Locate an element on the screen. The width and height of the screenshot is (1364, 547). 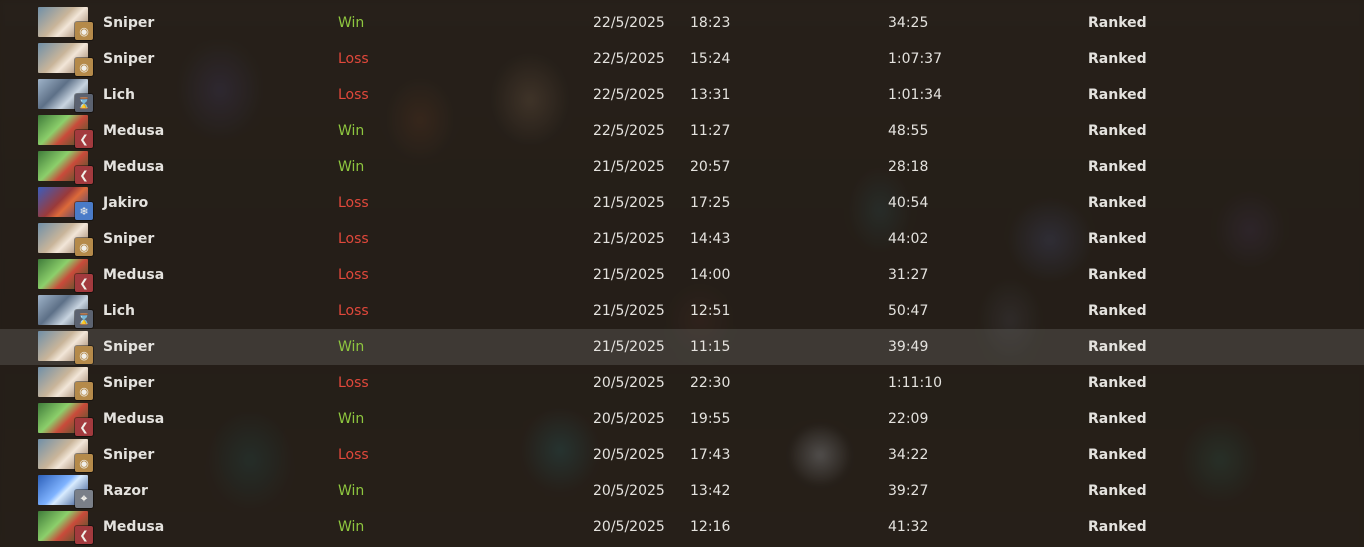
match-time: 20:57 is located at coordinates (710, 167).